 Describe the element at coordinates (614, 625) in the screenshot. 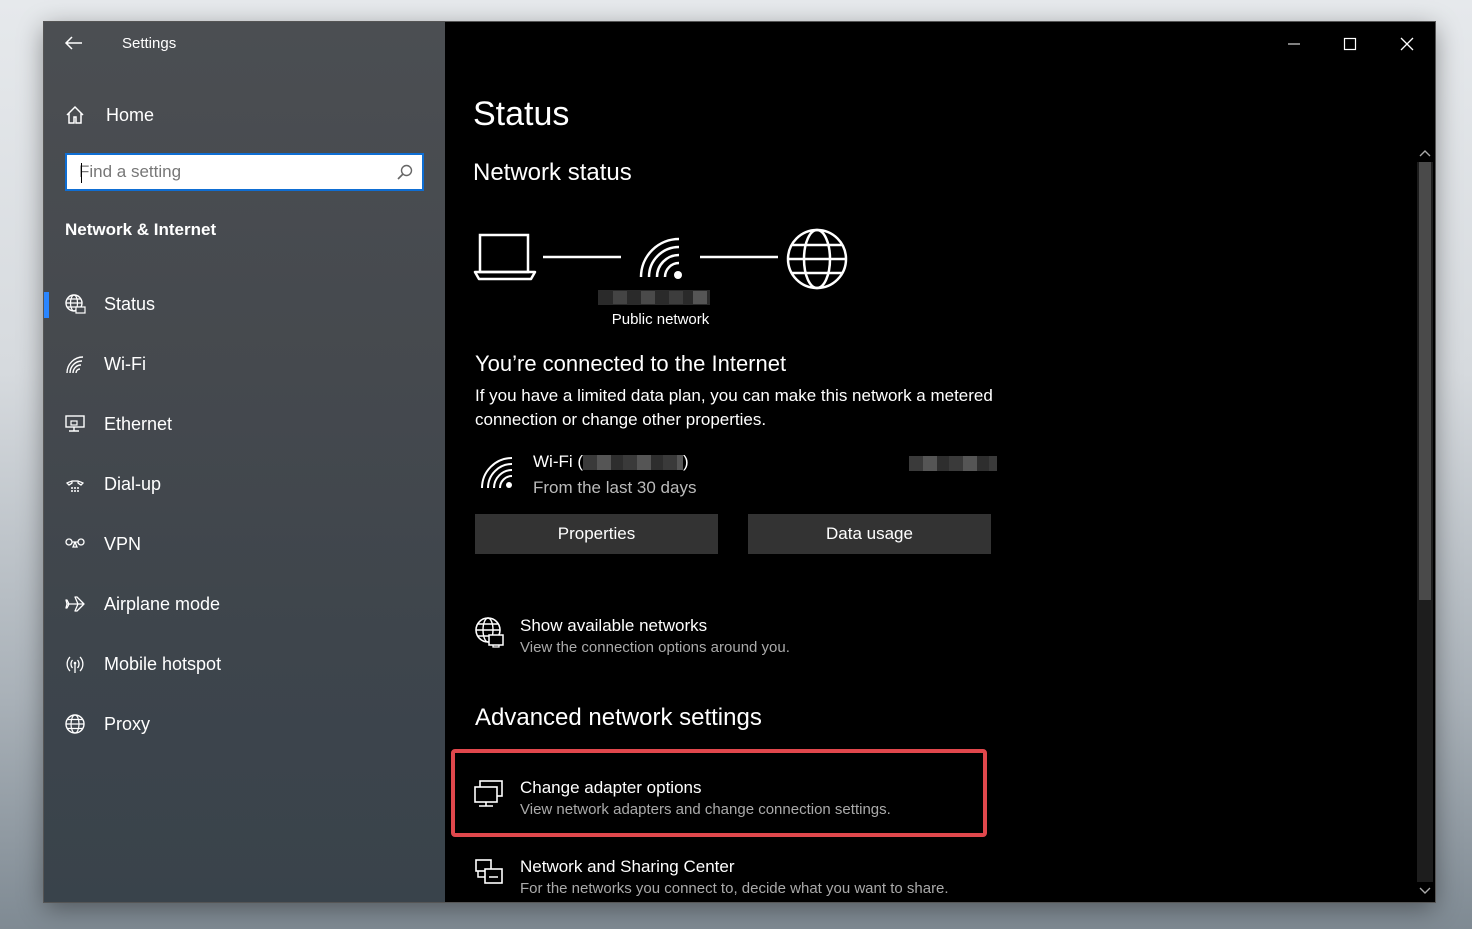

I see `show-networks-title: Show available networks` at that location.